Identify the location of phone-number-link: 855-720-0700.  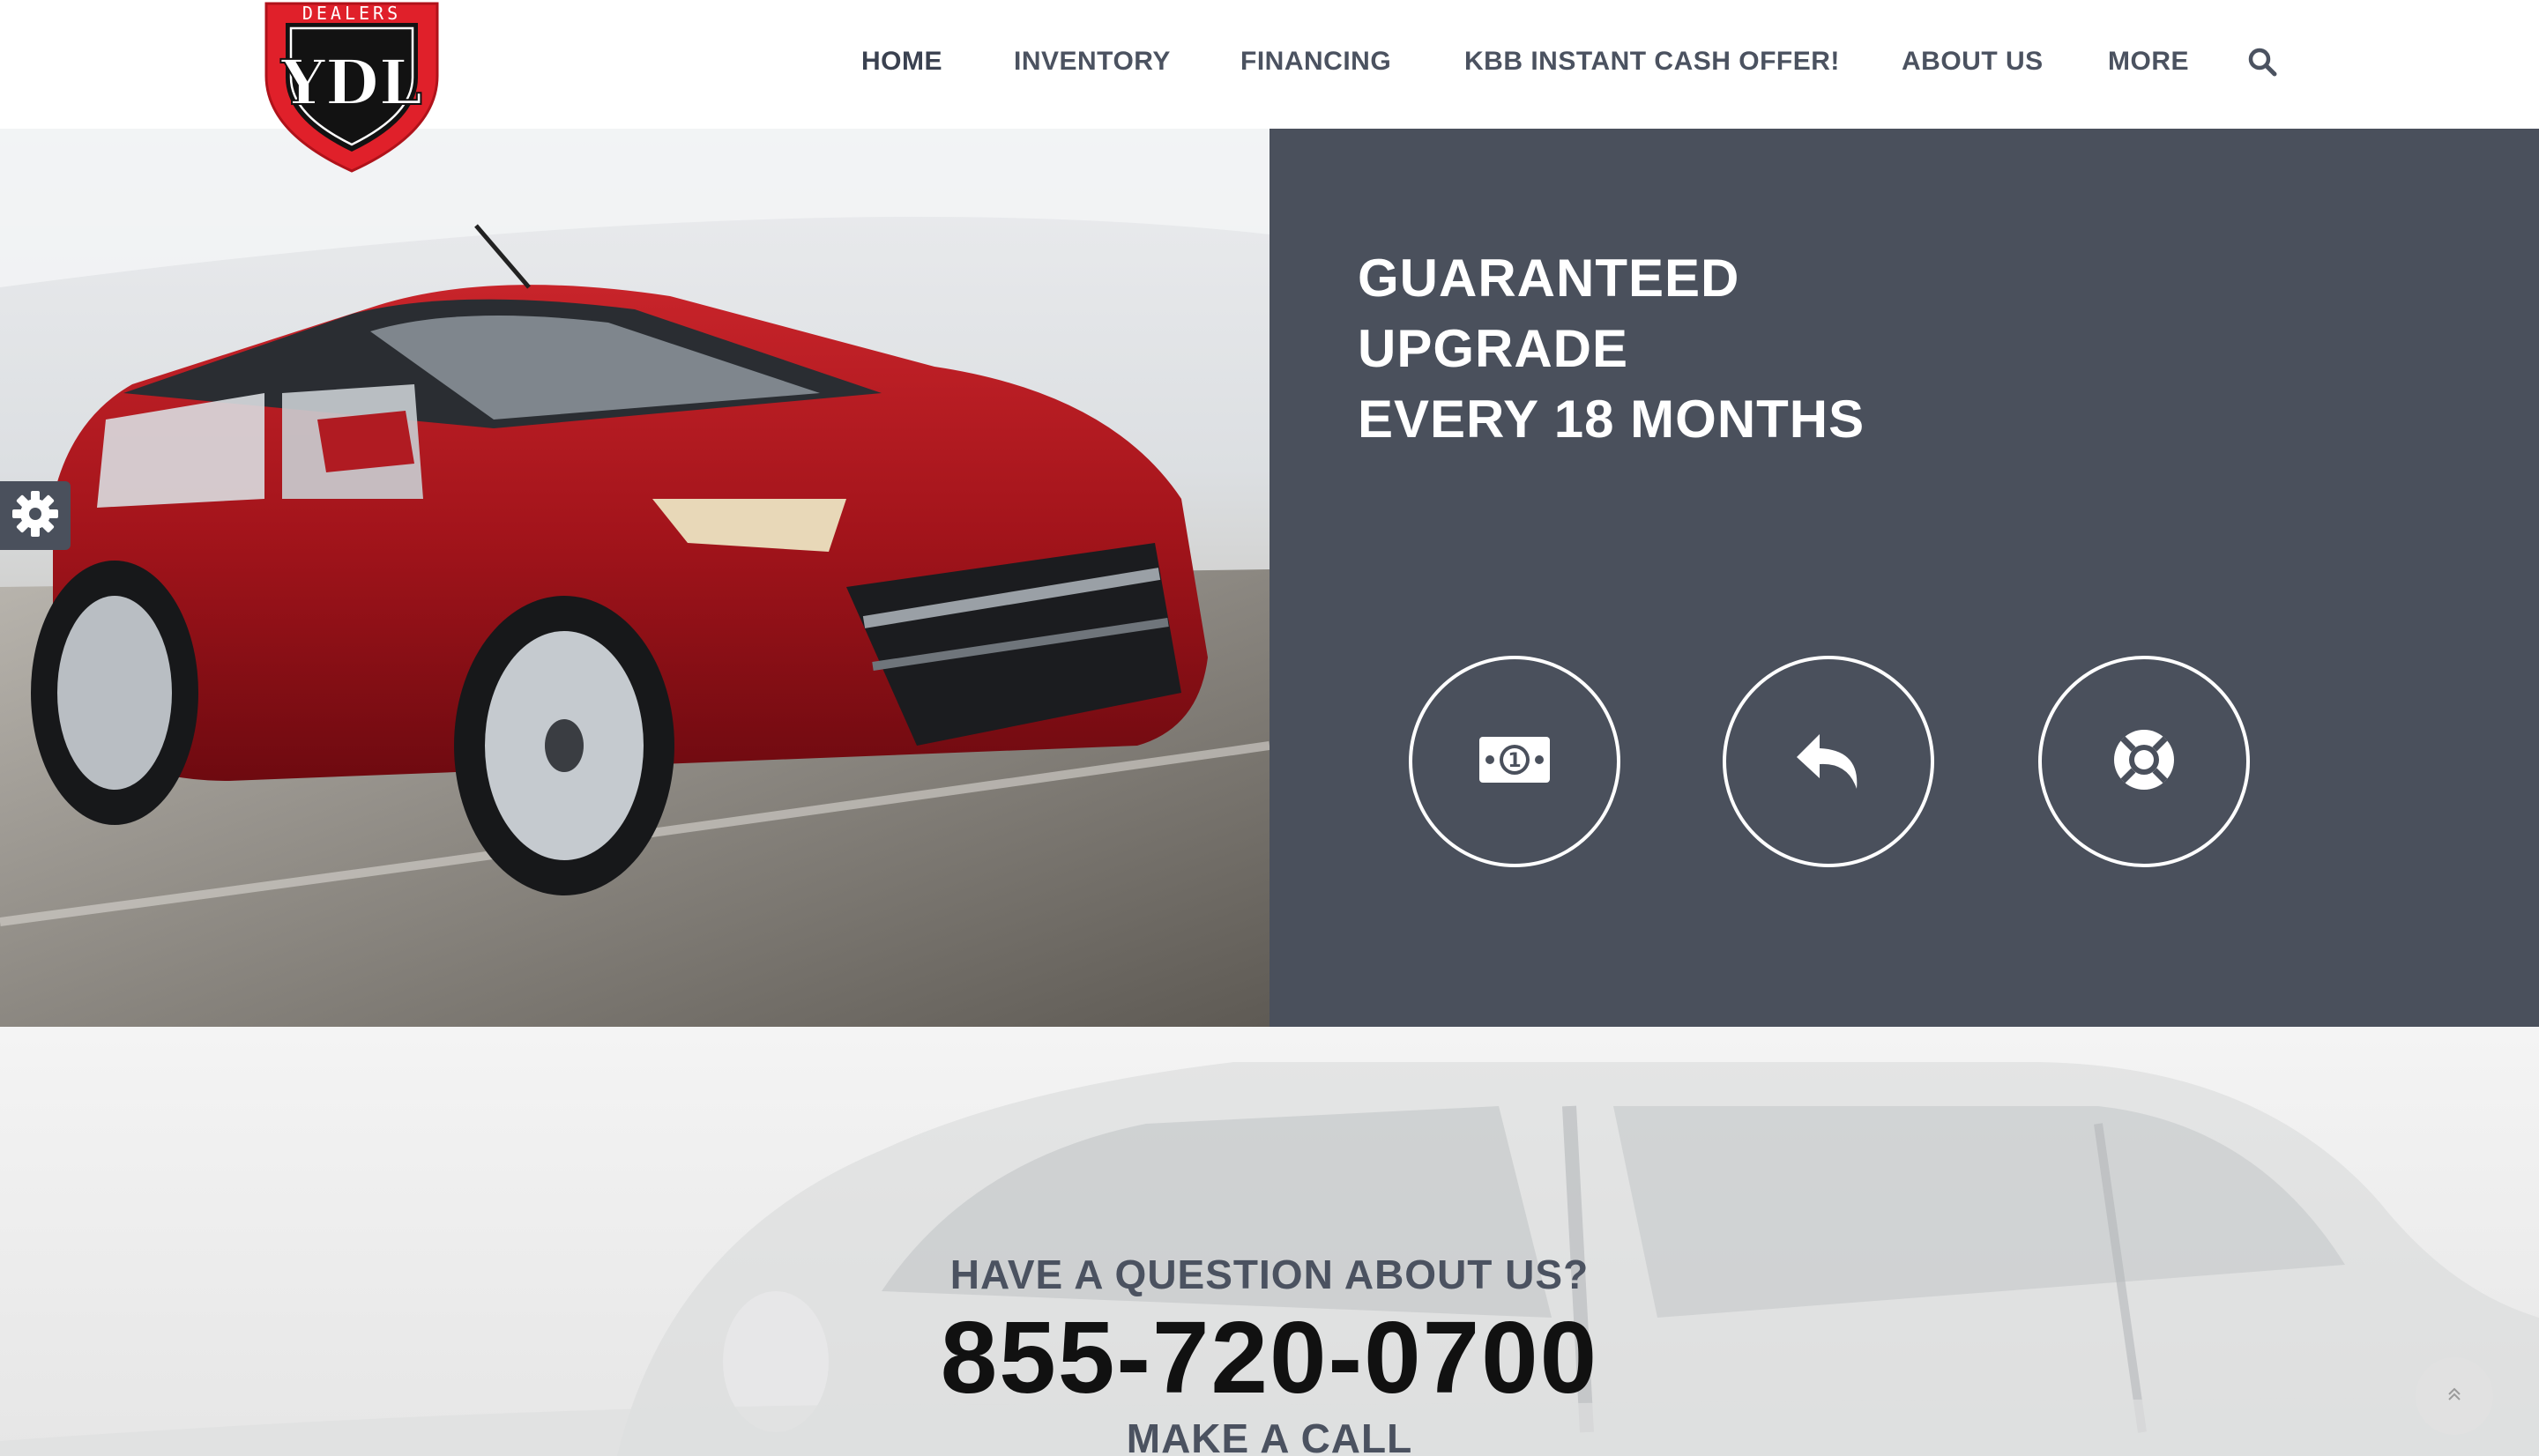
(1269, 1357).